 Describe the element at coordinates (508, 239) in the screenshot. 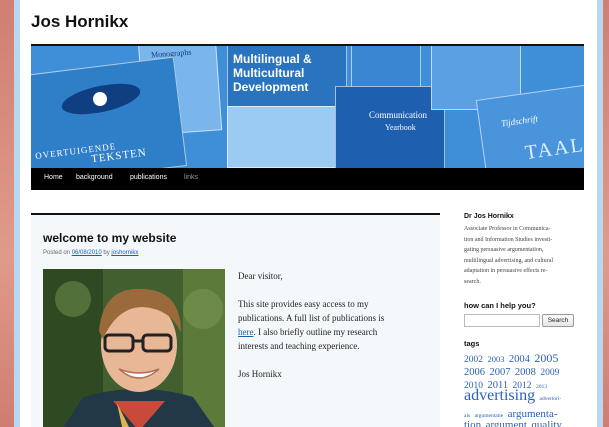

I see `sidebar-bio-line: tion and Information Studies investi-` at that location.